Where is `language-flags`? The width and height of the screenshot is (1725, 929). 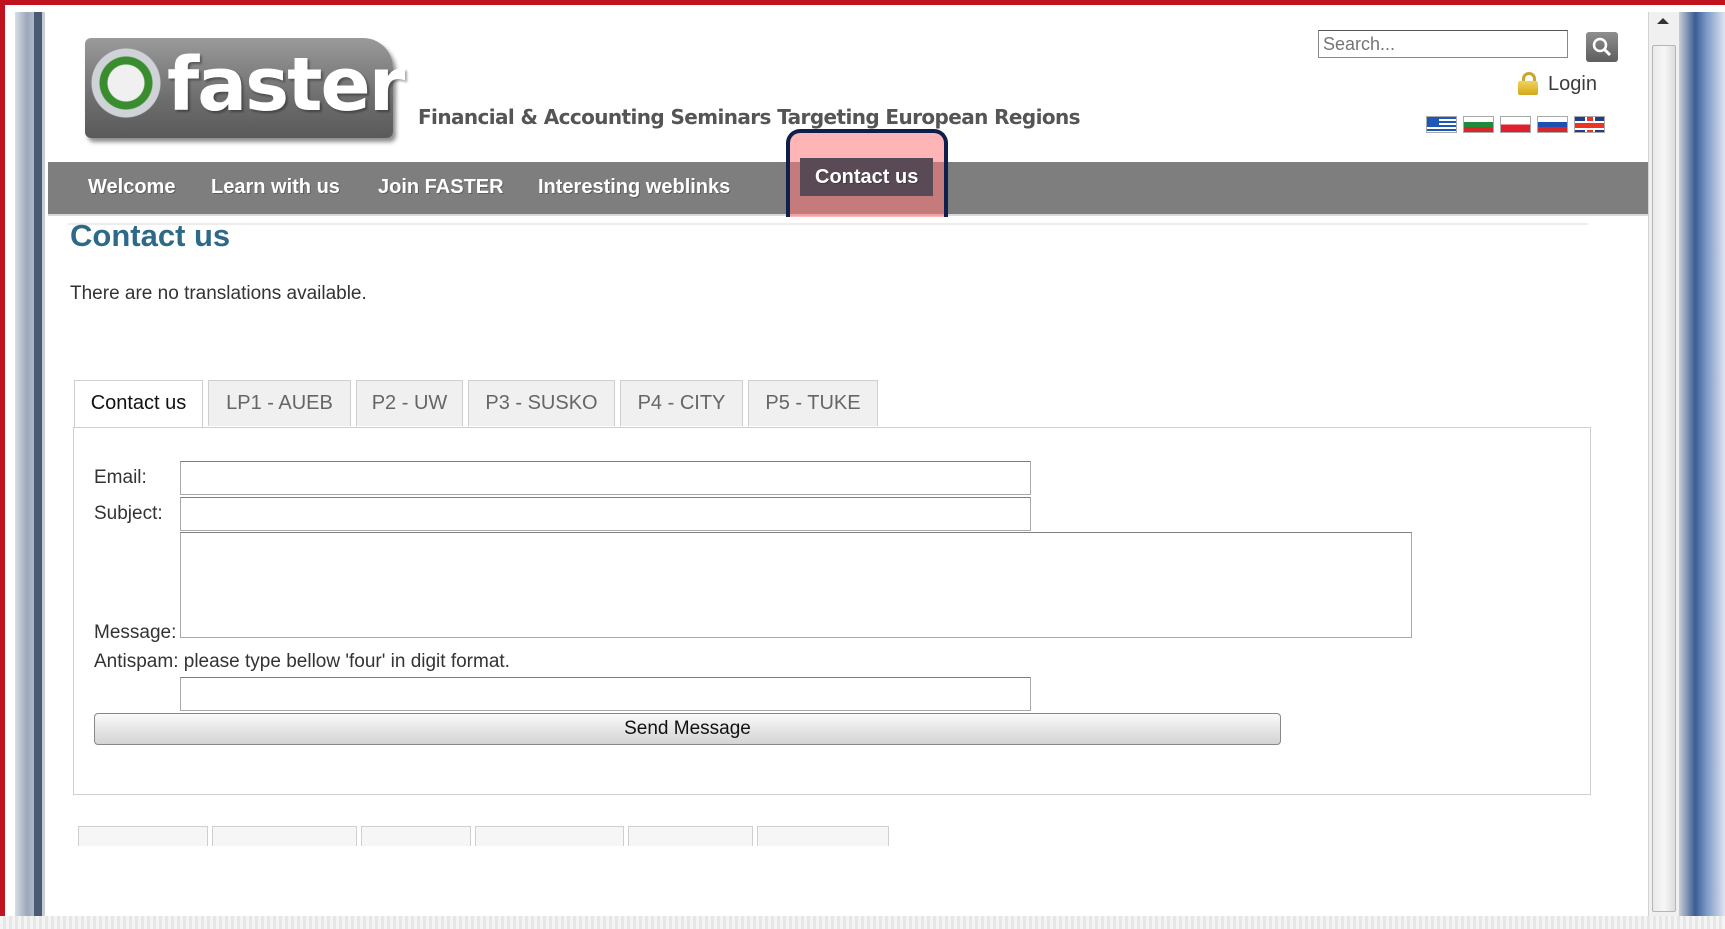 language-flags is located at coordinates (1515, 124).